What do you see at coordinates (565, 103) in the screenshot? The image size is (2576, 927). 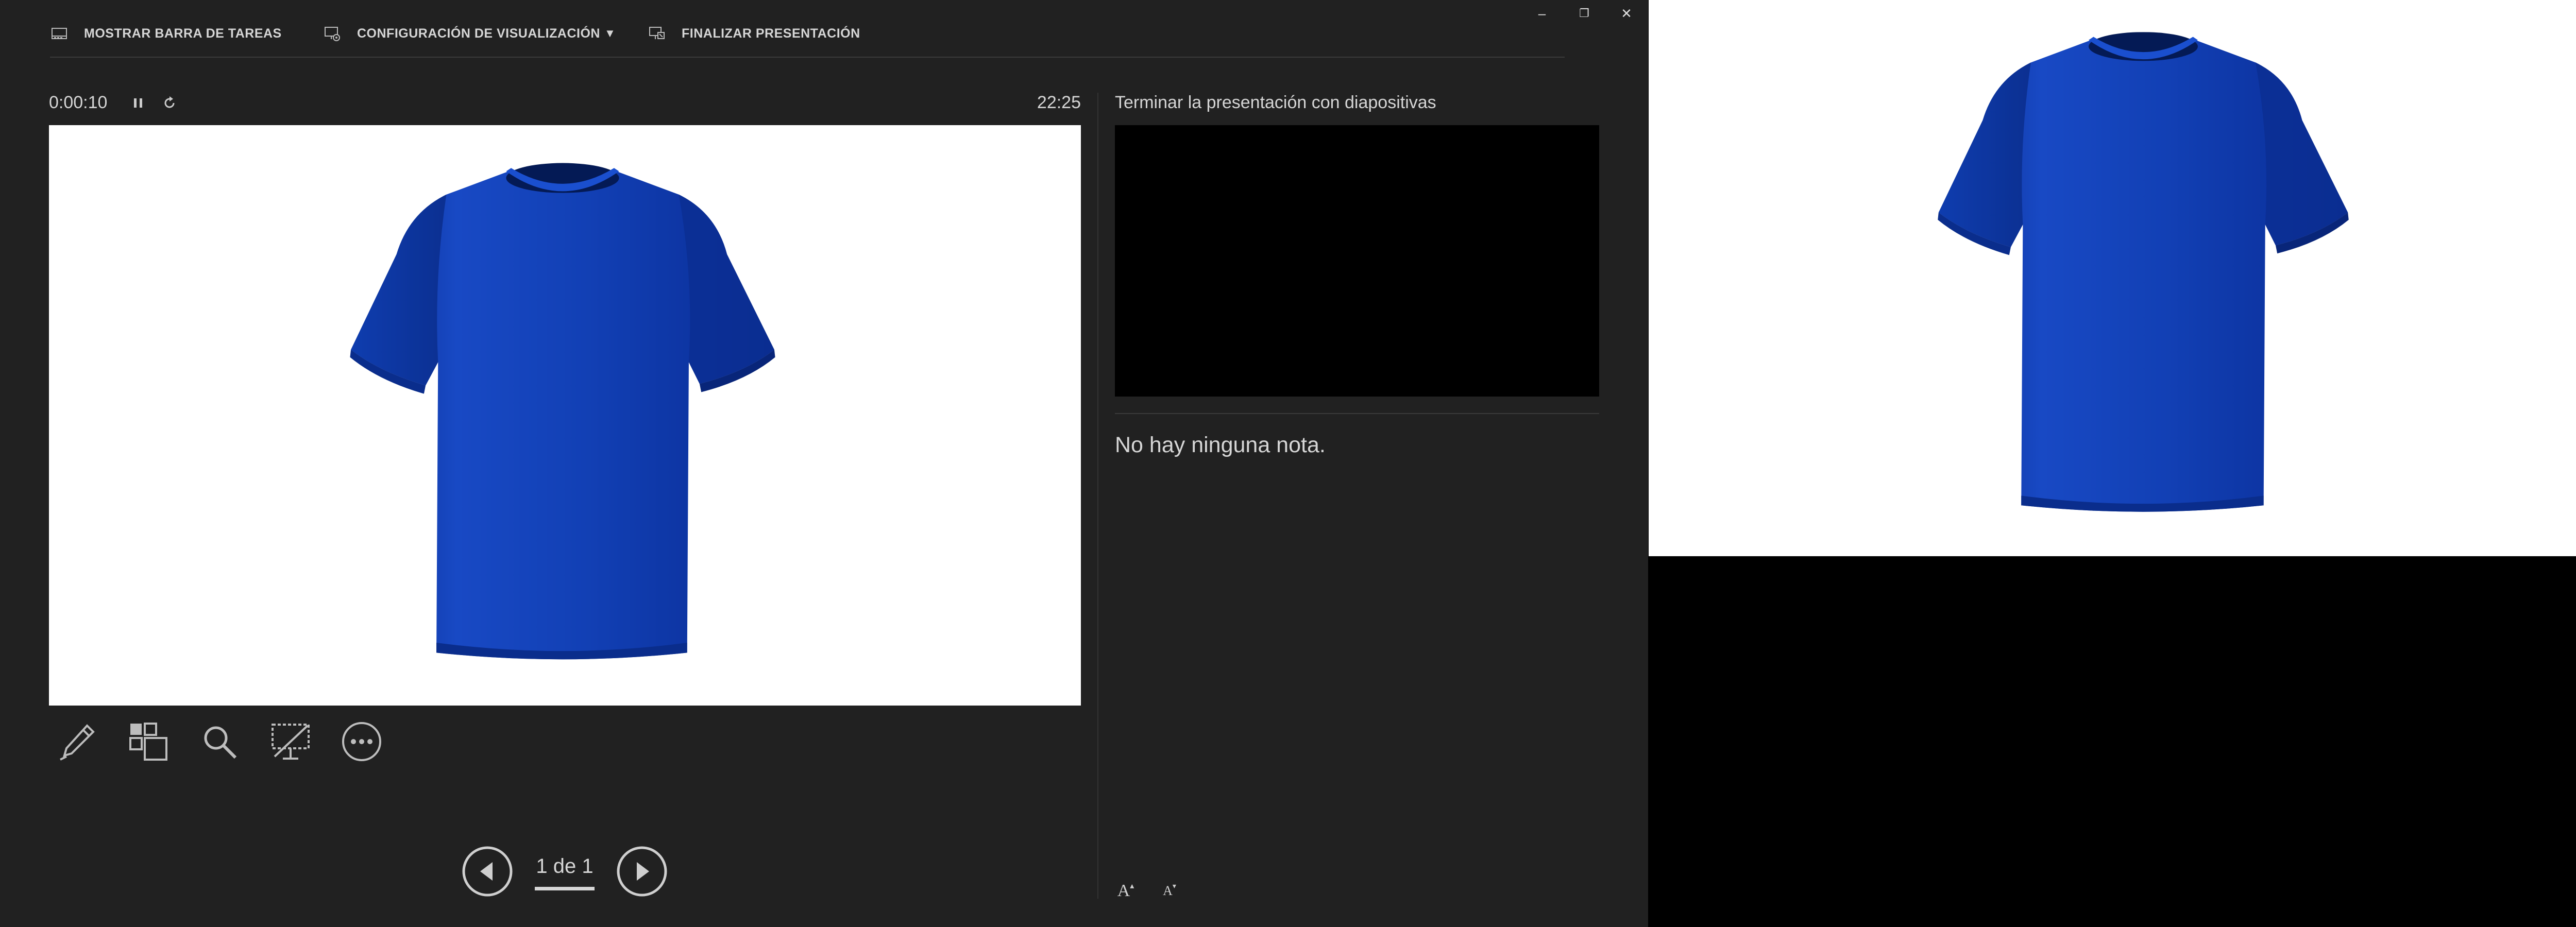 I see `timer-bar: 0:00:10 22:25` at bounding box center [565, 103].